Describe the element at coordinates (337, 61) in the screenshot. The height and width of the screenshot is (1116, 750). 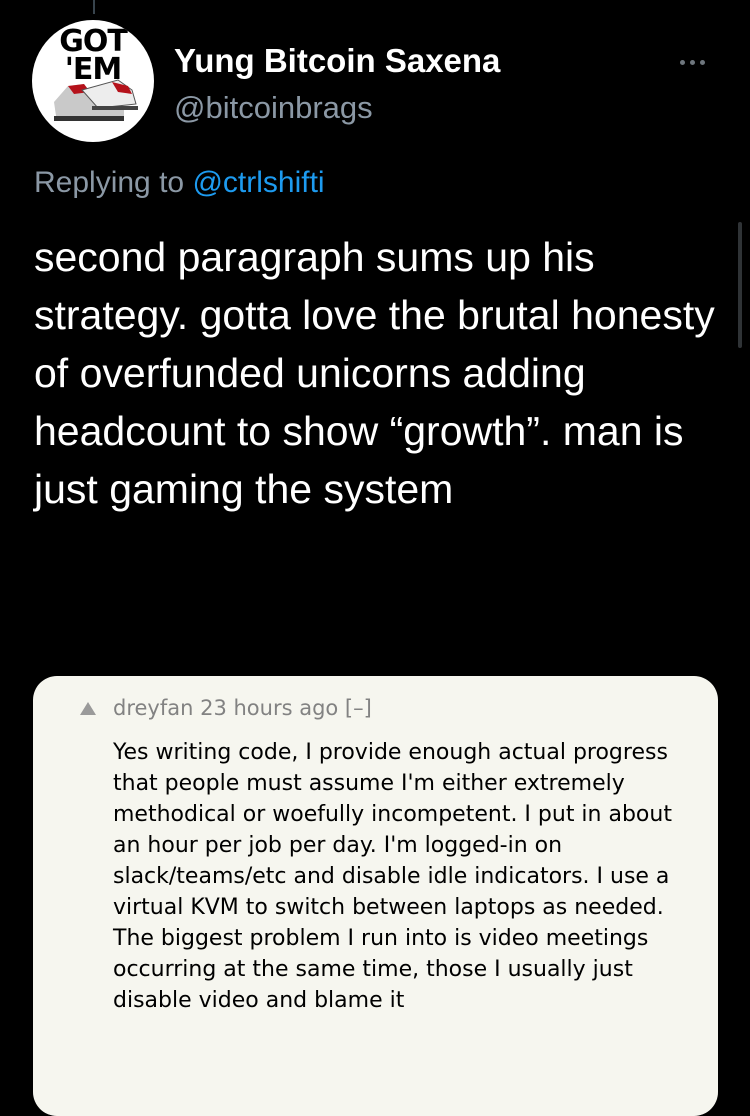
I see `author-display-name: Yung Bitcoin Saxena` at that location.